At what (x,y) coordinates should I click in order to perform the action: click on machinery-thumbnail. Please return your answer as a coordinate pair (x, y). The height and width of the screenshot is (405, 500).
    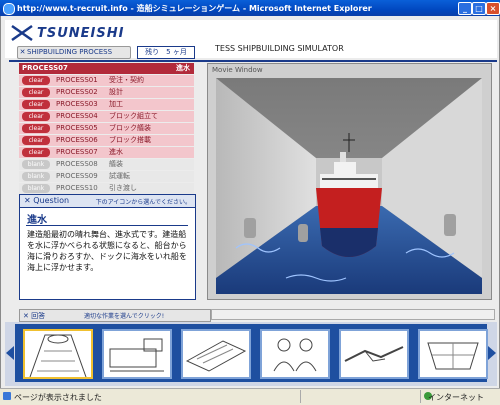
    Looking at the image, I should click on (137, 354).